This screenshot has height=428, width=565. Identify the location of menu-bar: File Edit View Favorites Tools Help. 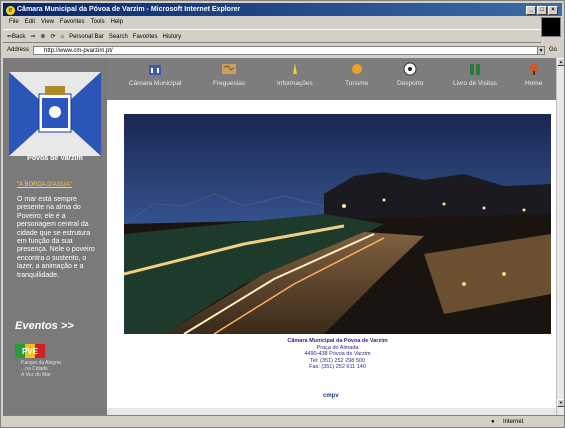
(273, 22).